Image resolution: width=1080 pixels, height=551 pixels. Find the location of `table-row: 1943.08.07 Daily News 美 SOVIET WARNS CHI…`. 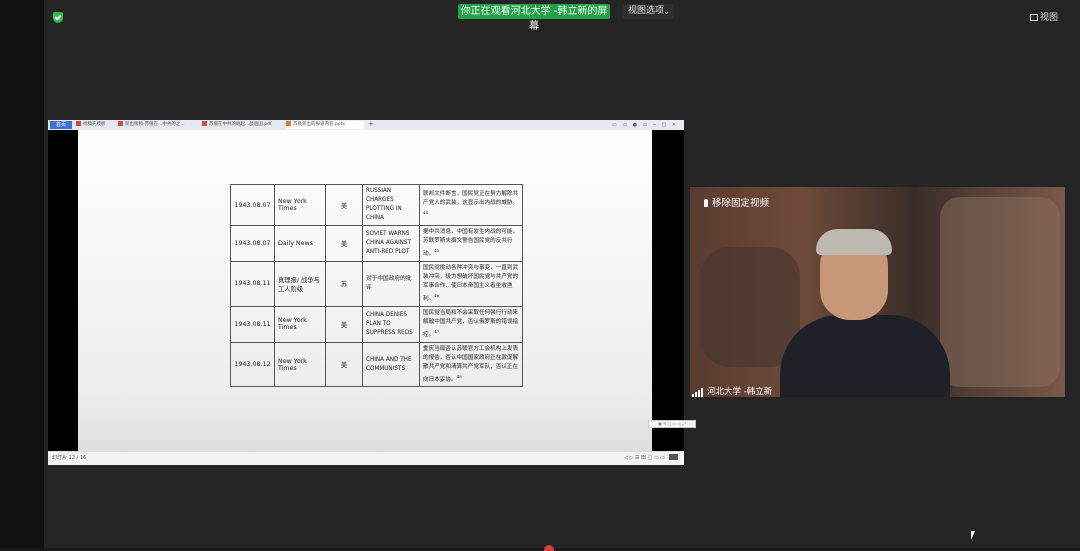

table-row: 1943.08.07 Daily News 美 SOVIET WARNS CHI… is located at coordinates (376, 243).